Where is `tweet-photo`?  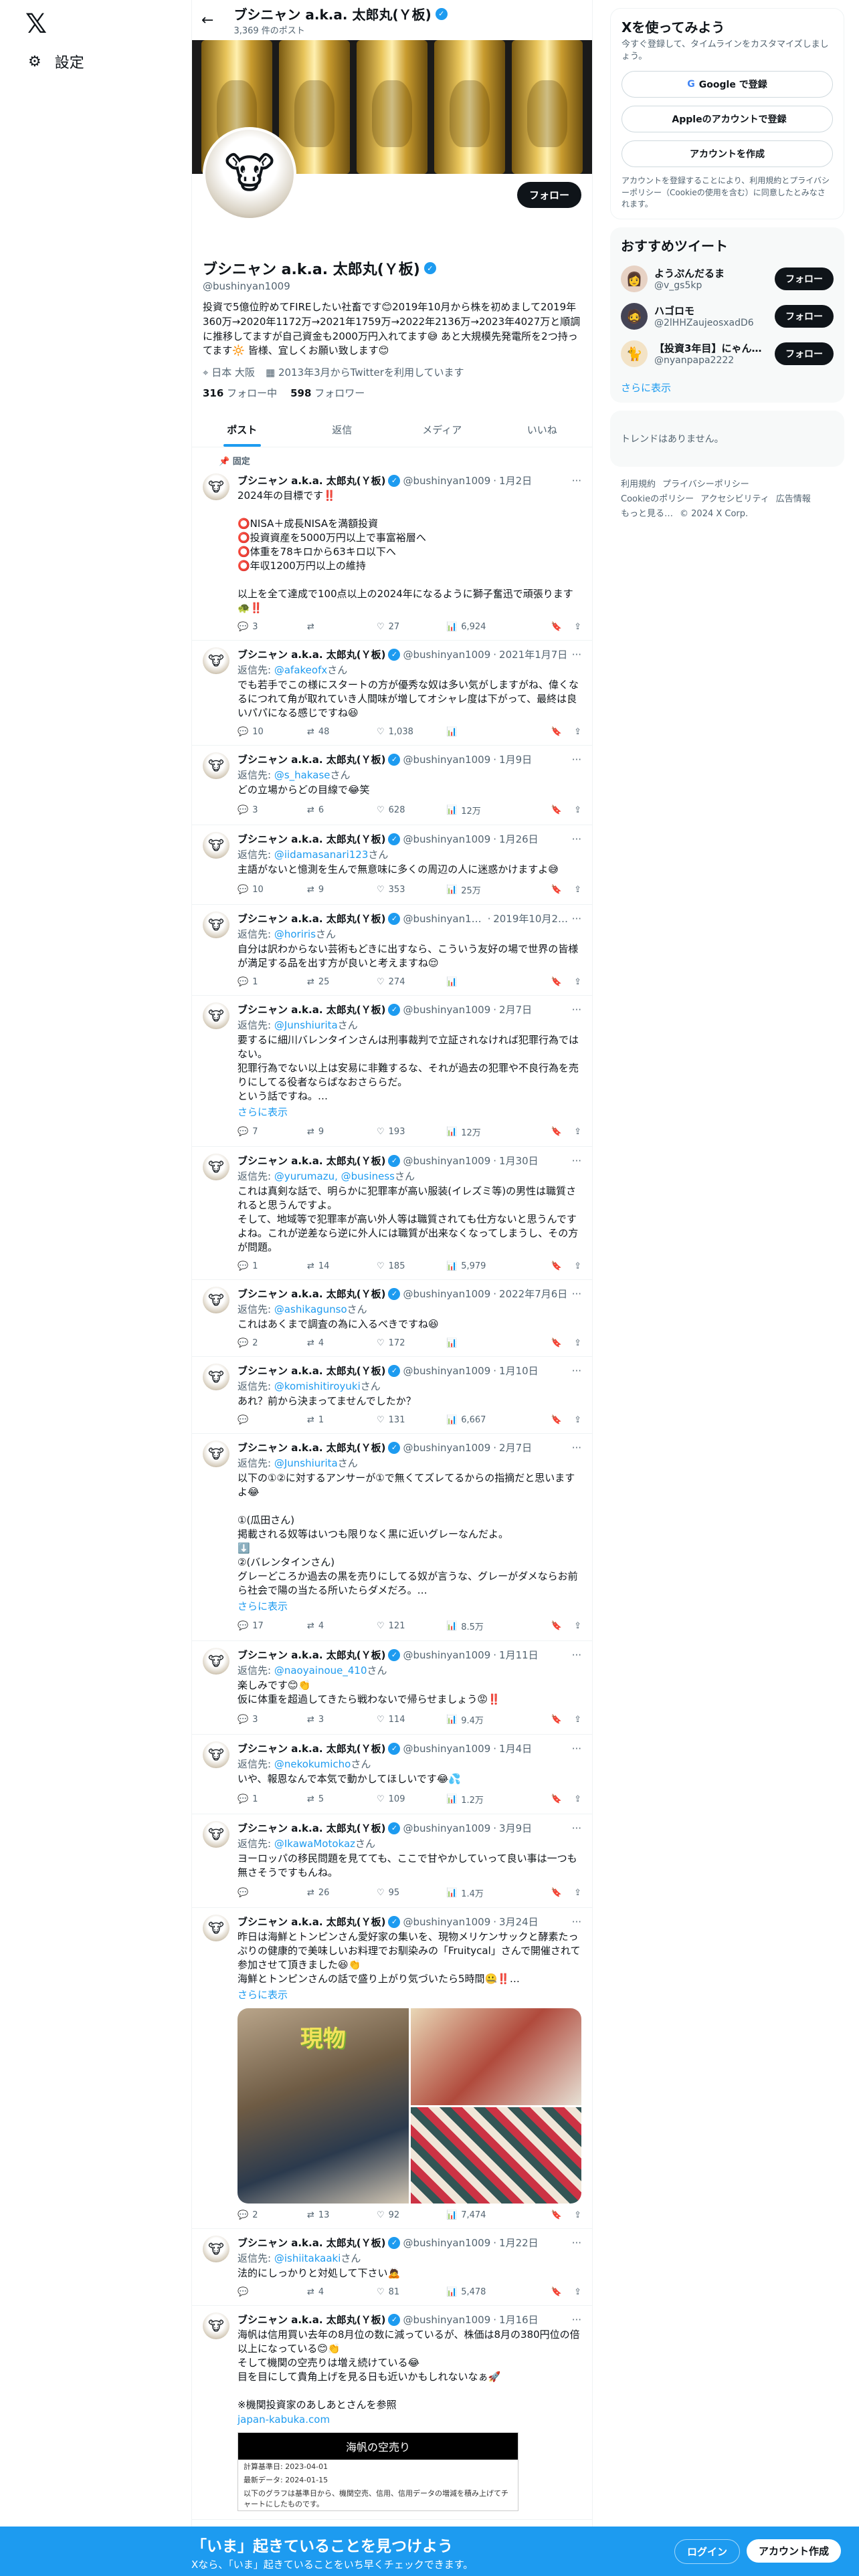 tweet-photo is located at coordinates (495, 2155).